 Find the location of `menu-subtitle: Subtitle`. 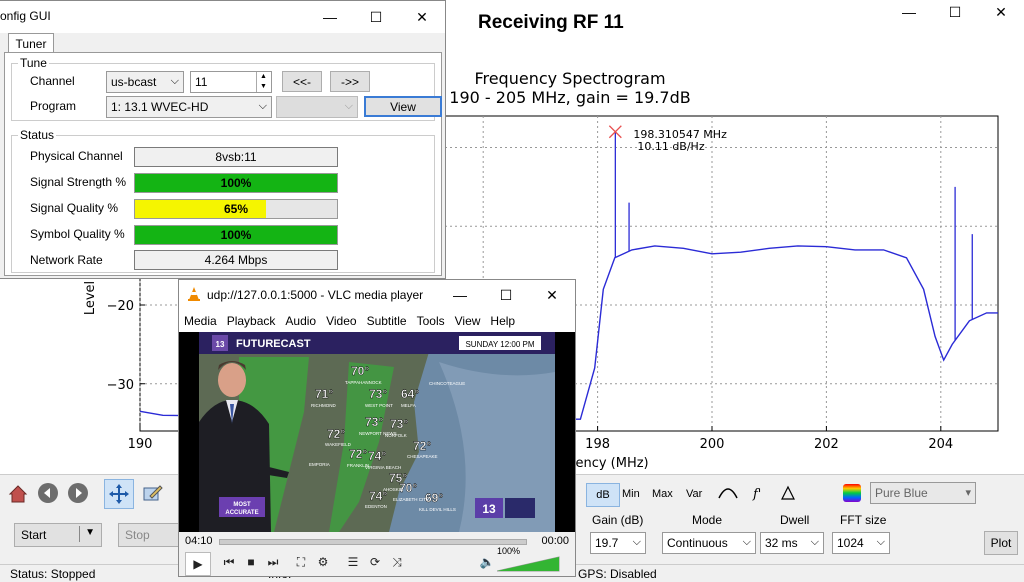

menu-subtitle: Subtitle is located at coordinates (387, 321).